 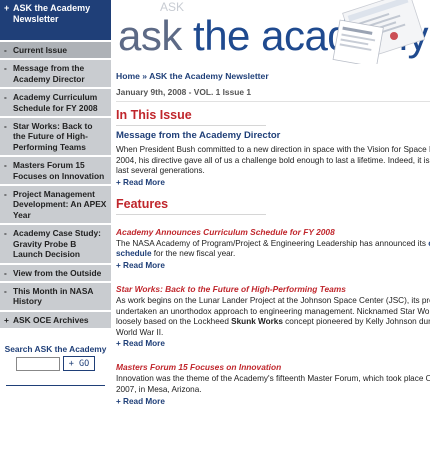 What do you see at coordinates (150, 35) in the screenshot?
I see `banner-logo-ask: ask` at bounding box center [150, 35].